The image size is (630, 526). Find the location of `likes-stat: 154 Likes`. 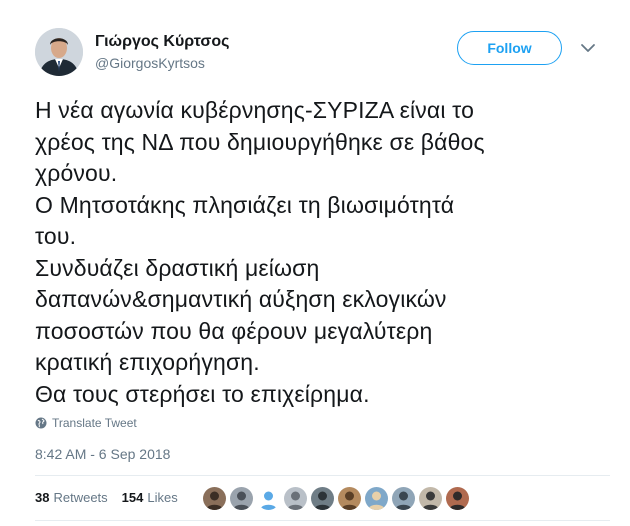

likes-stat: 154 Likes is located at coordinates (150, 497).